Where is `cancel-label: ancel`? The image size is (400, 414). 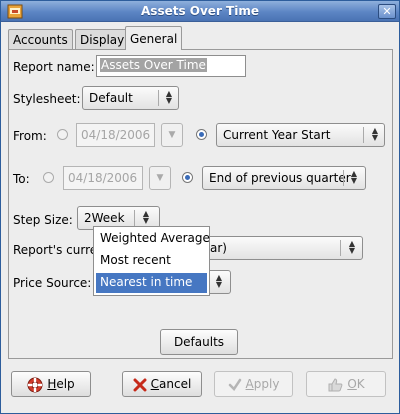
cancel-label: ancel is located at coordinates (175, 384).